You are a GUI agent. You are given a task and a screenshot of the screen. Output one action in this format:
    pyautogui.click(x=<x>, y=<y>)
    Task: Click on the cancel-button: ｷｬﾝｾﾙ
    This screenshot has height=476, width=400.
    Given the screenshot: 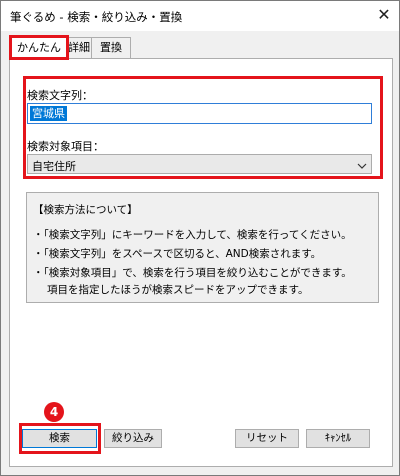 What is the action you would take?
    pyautogui.click(x=338, y=438)
    